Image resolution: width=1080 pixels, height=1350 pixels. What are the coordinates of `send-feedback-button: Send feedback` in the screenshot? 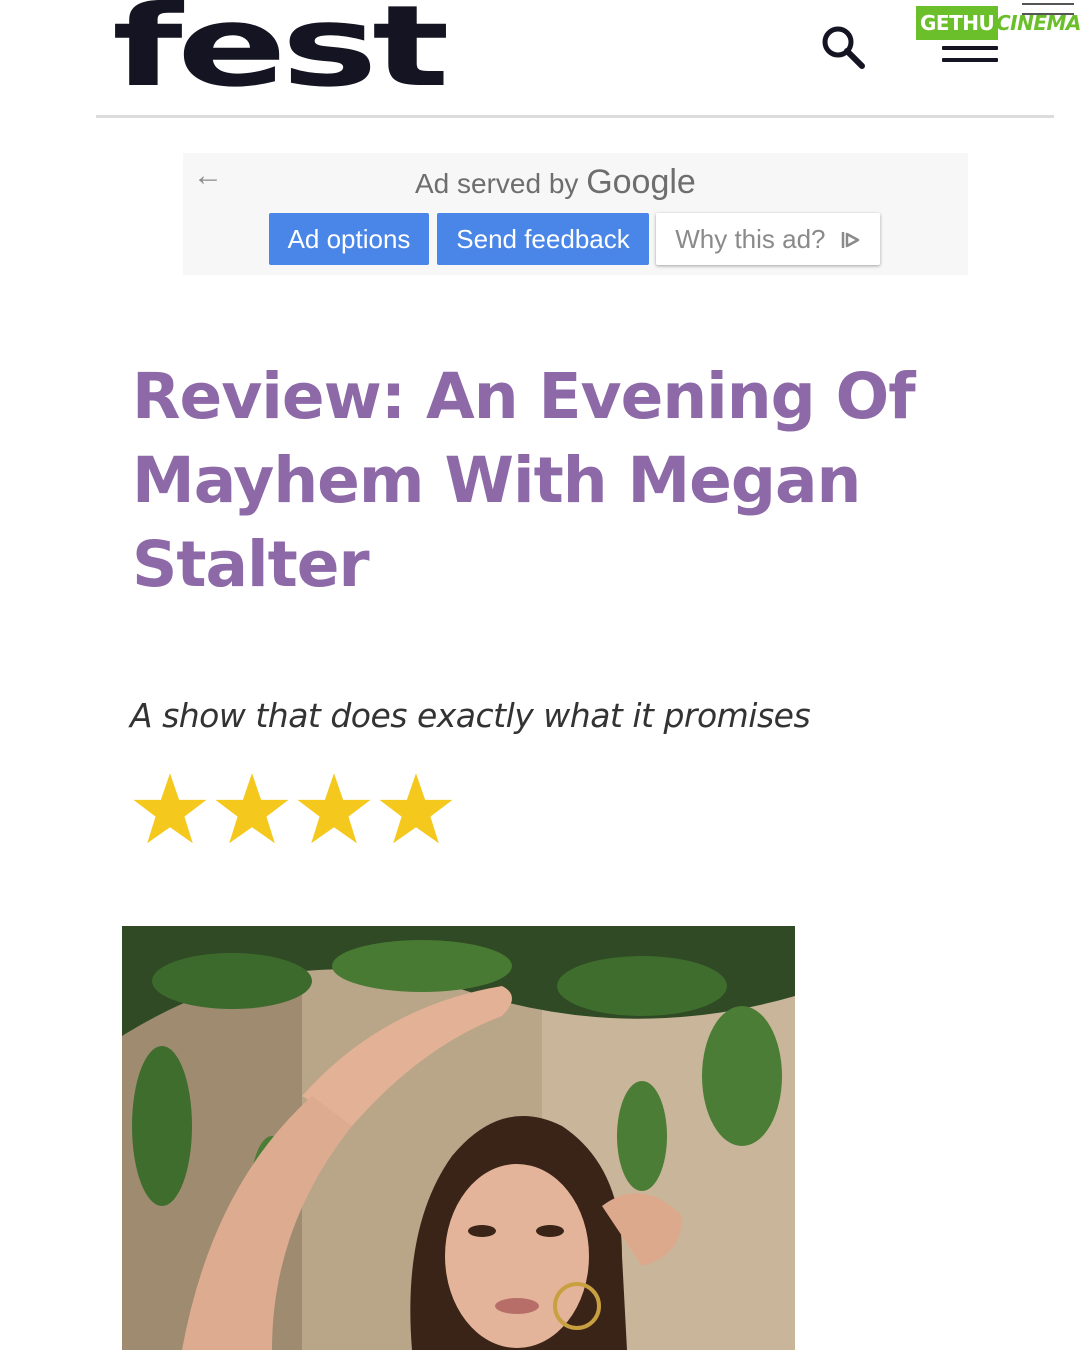 It's located at (543, 239).